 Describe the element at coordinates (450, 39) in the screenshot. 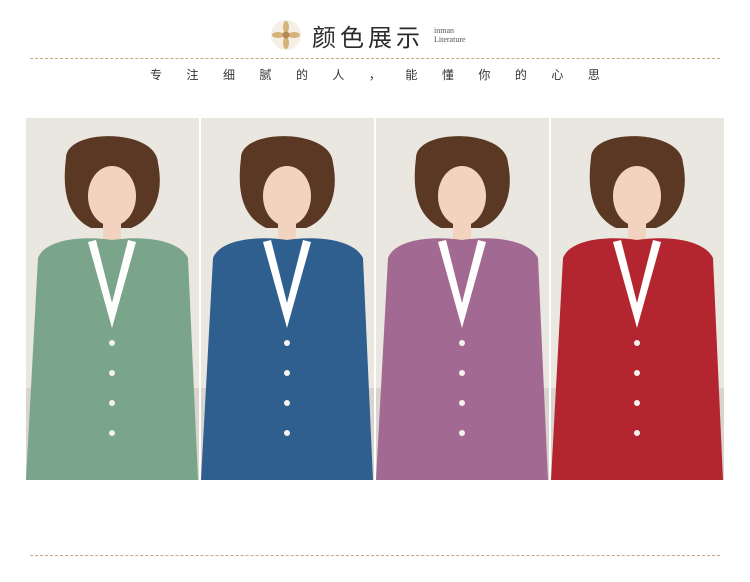

I see `subtitle-line-2: Literature` at that location.